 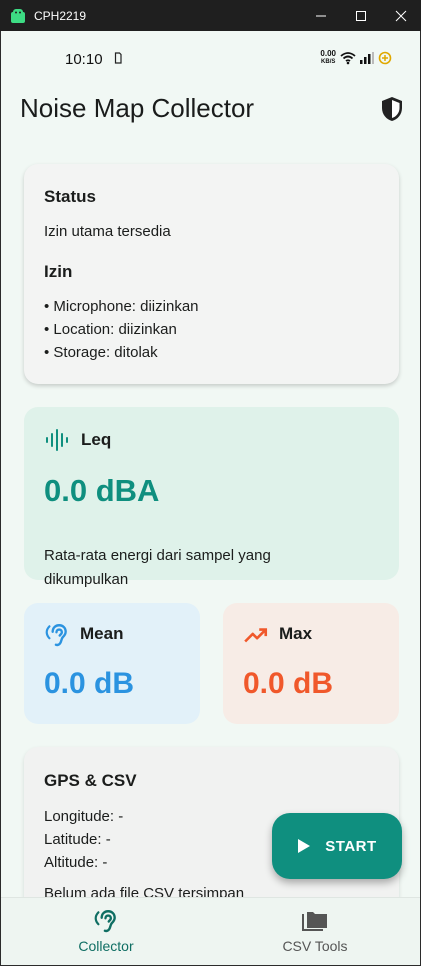 What do you see at coordinates (90, 780) in the screenshot?
I see `gps-card-title: GPS & CSV` at bounding box center [90, 780].